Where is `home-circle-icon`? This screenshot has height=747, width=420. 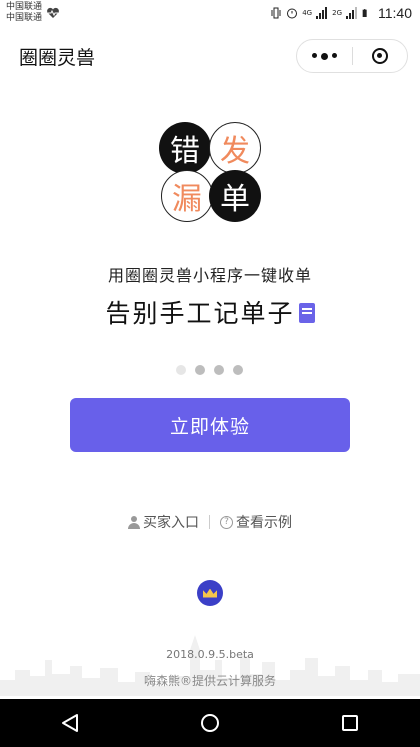
home-circle-icon is located at coordinates (210, 723).